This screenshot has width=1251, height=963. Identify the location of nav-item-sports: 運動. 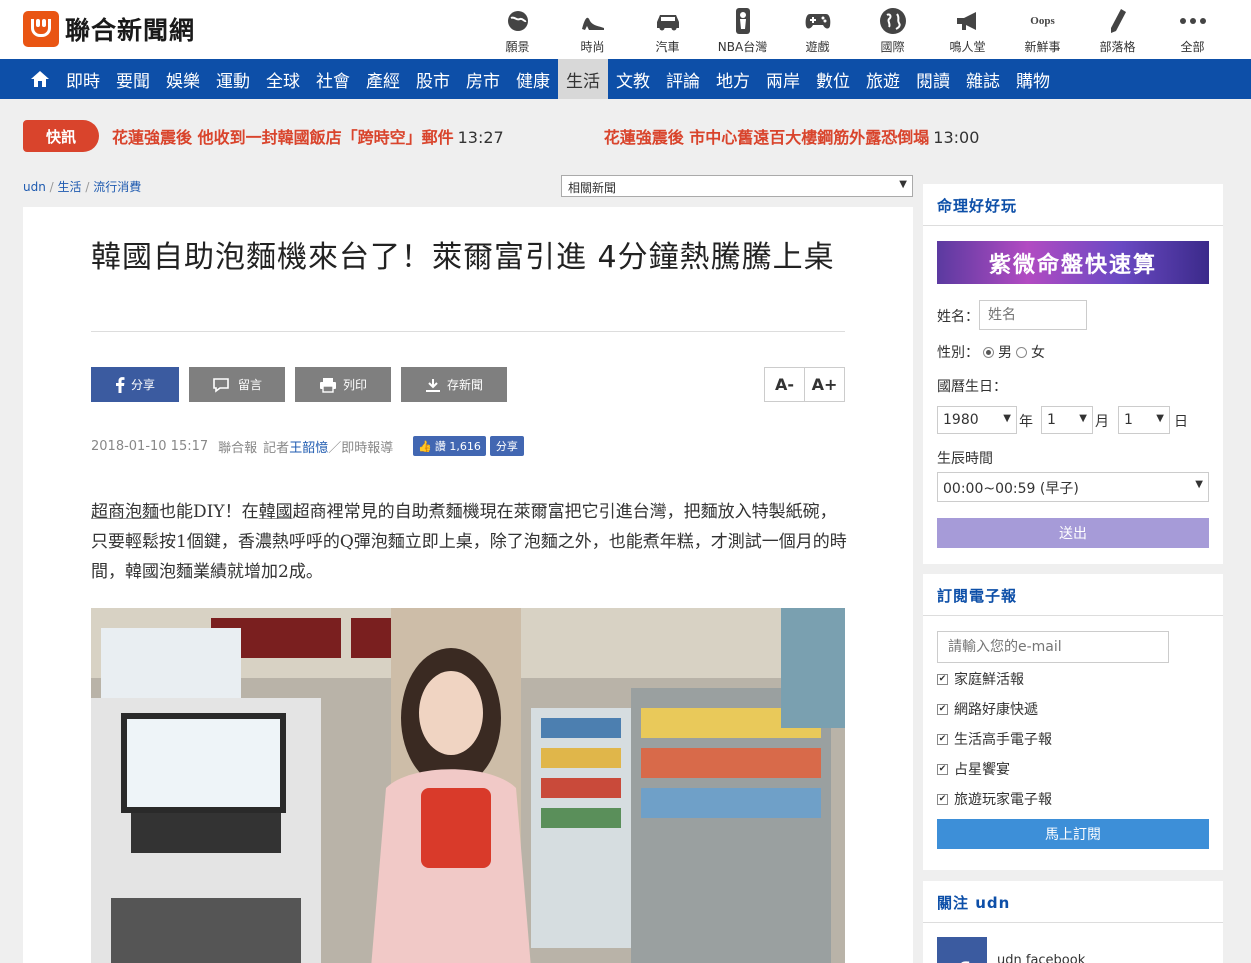
(233, 79).